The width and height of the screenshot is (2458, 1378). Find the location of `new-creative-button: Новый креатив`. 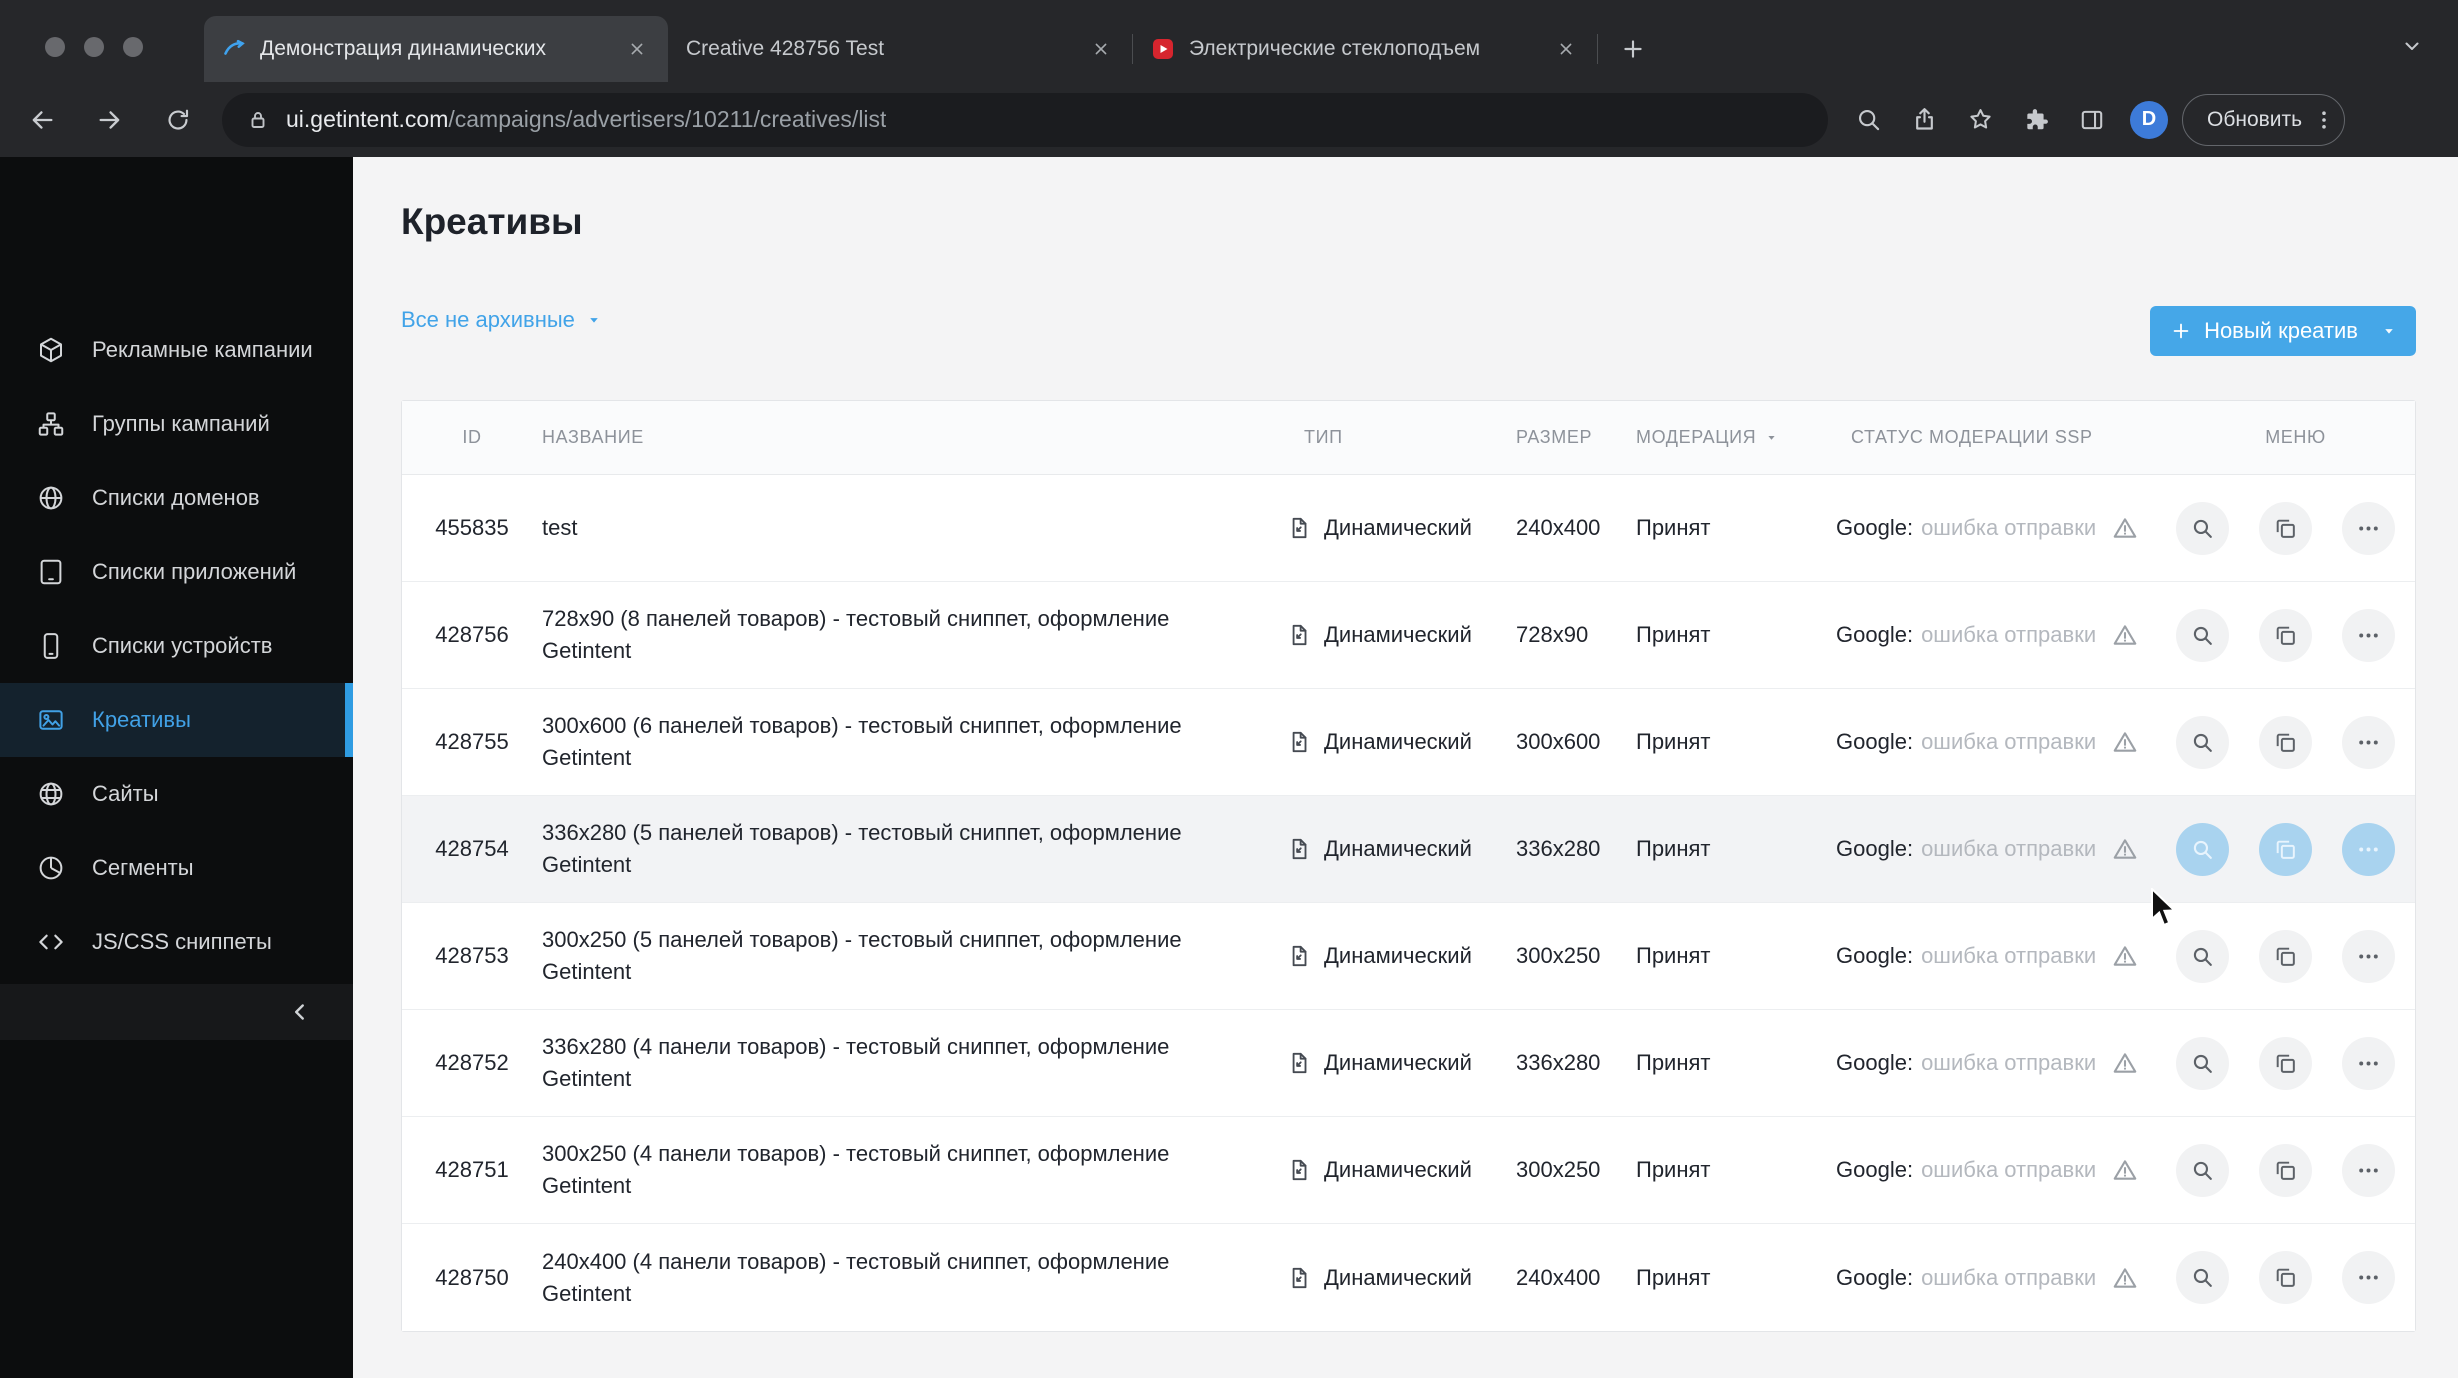

new-creative-button: Новый креатив is located at coordinates (2283, 331).